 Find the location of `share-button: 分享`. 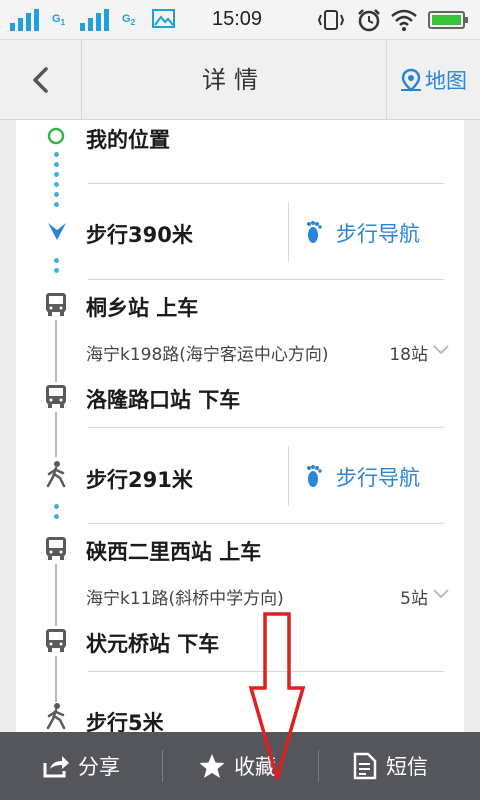

share-button: 分享 is located at coordinates (81, 766).